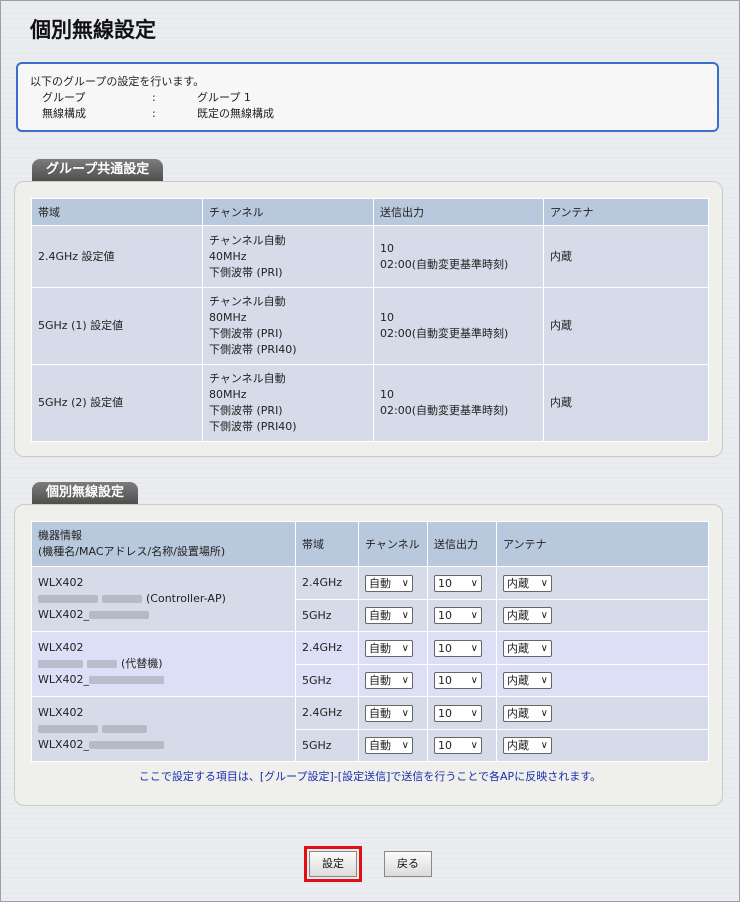 This screenshot has width=740, height=902. I want to click on device-info-cell: WLX402 (Controller-AP) WLX402_, so click(163, 599).